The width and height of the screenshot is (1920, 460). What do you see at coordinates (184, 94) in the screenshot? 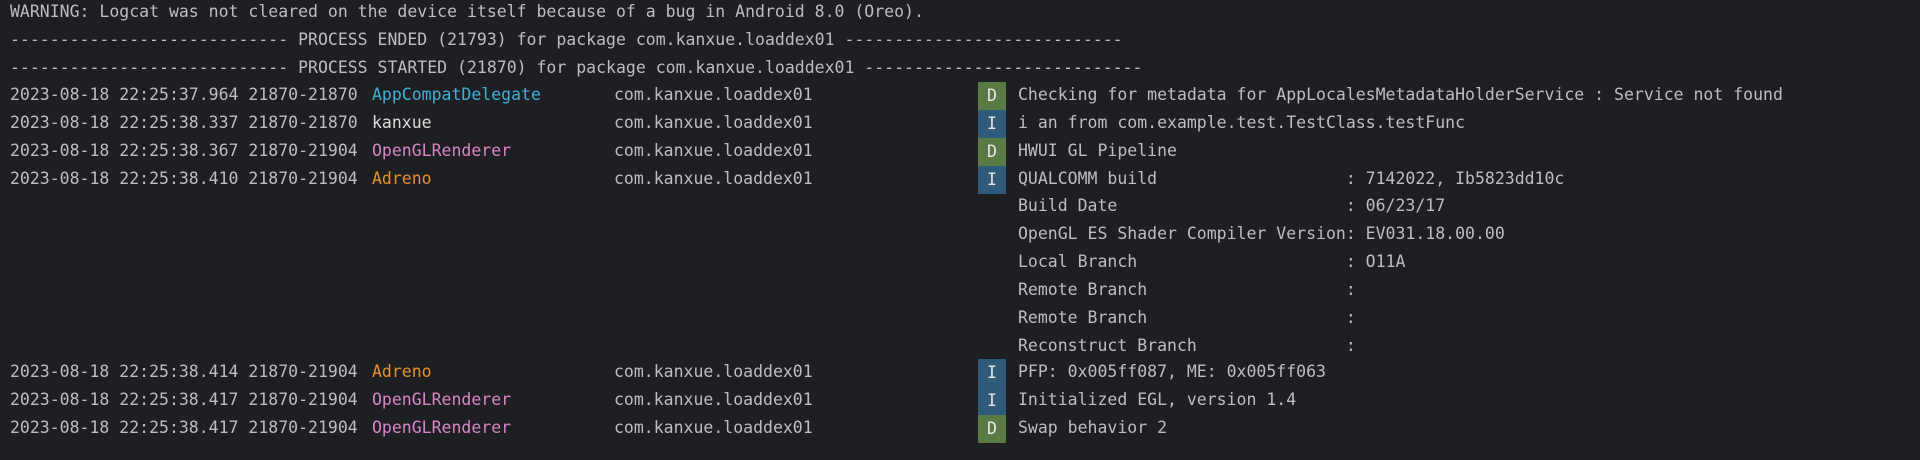
I see `log-timestamp: 2023-08-18 22:25:37.964 21870-21870` at bounding box center [184, 94].